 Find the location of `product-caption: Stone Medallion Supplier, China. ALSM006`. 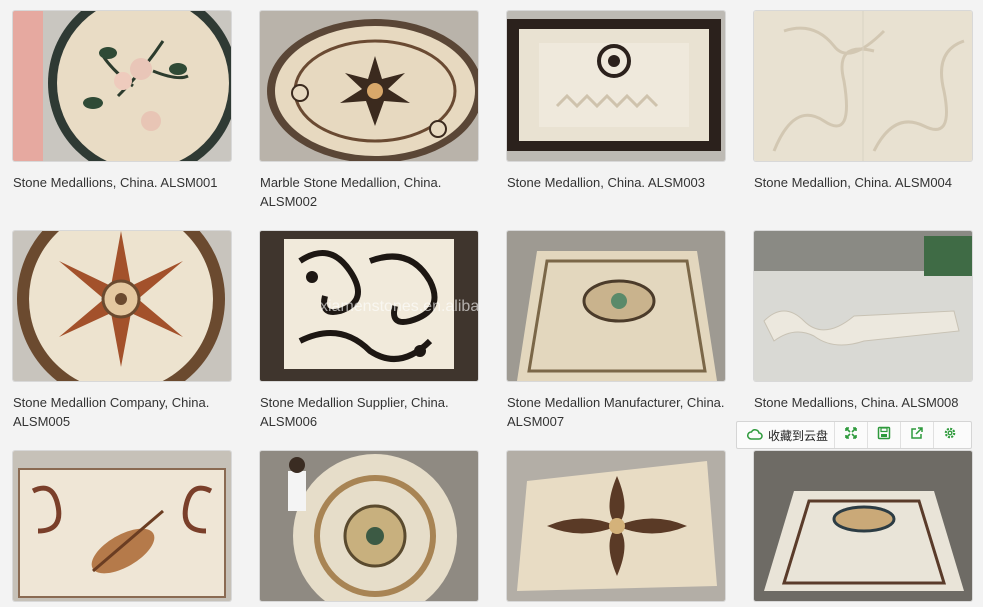

product-caption: Stone Medallion Supplier, China. ALSM006 is located at coordinates (372, 412).